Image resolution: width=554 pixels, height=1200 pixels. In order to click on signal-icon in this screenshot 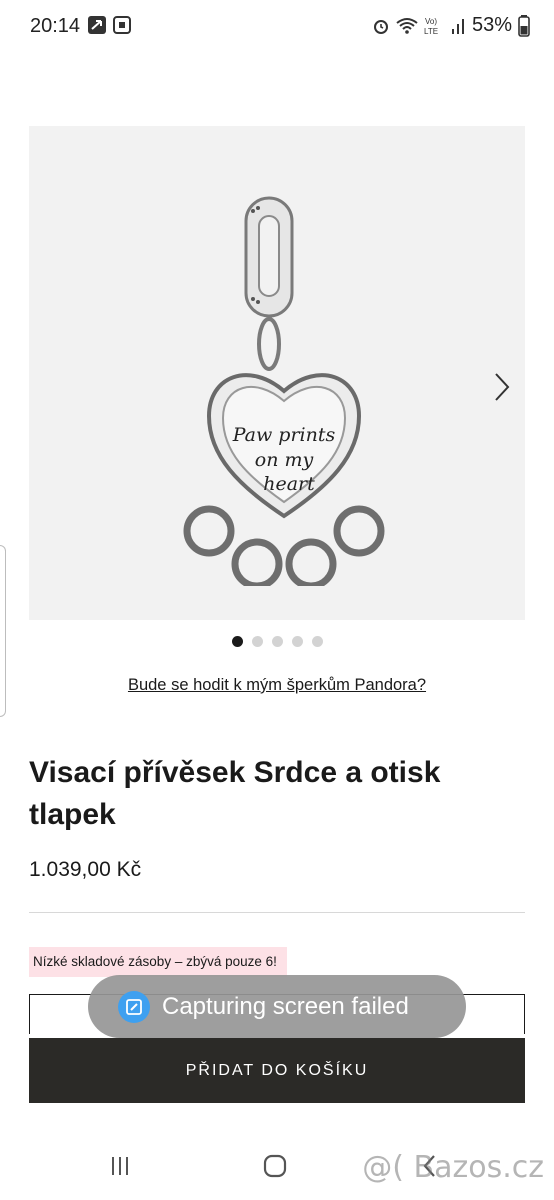, I will do `click(457, 26)`.